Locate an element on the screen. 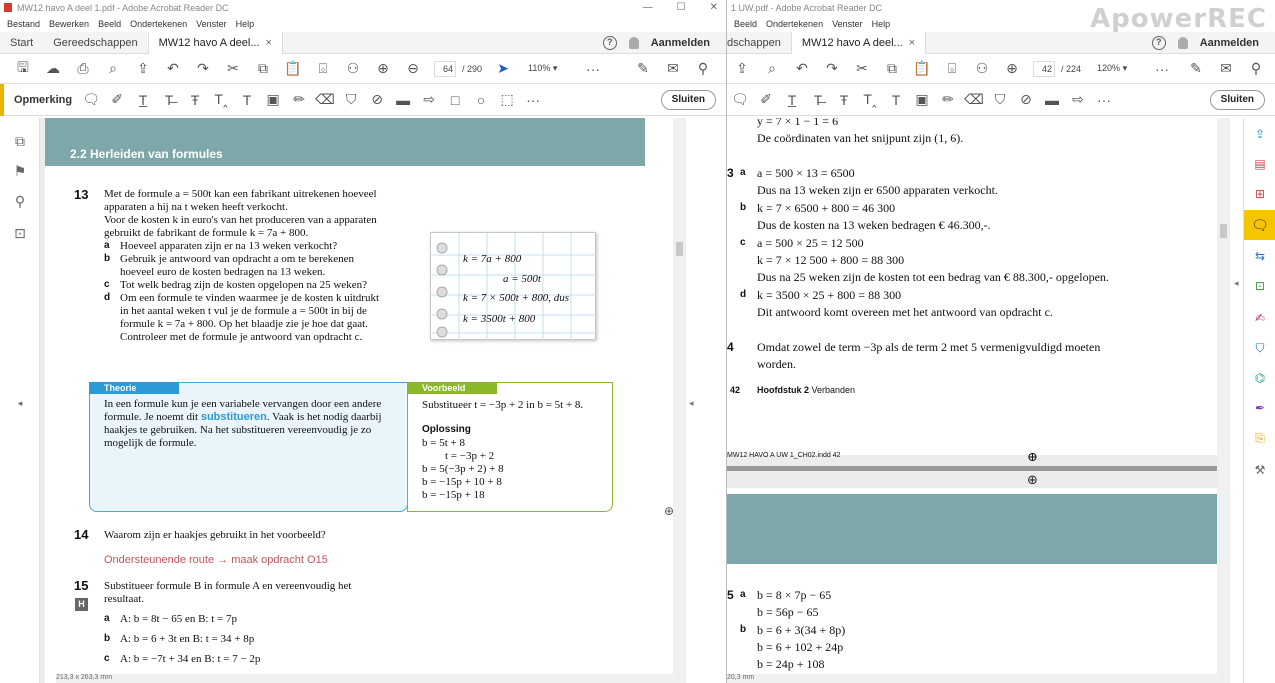 This screenshot has width=1275, height=683. email-icon: ✉ is located at coordinates (673, 69).